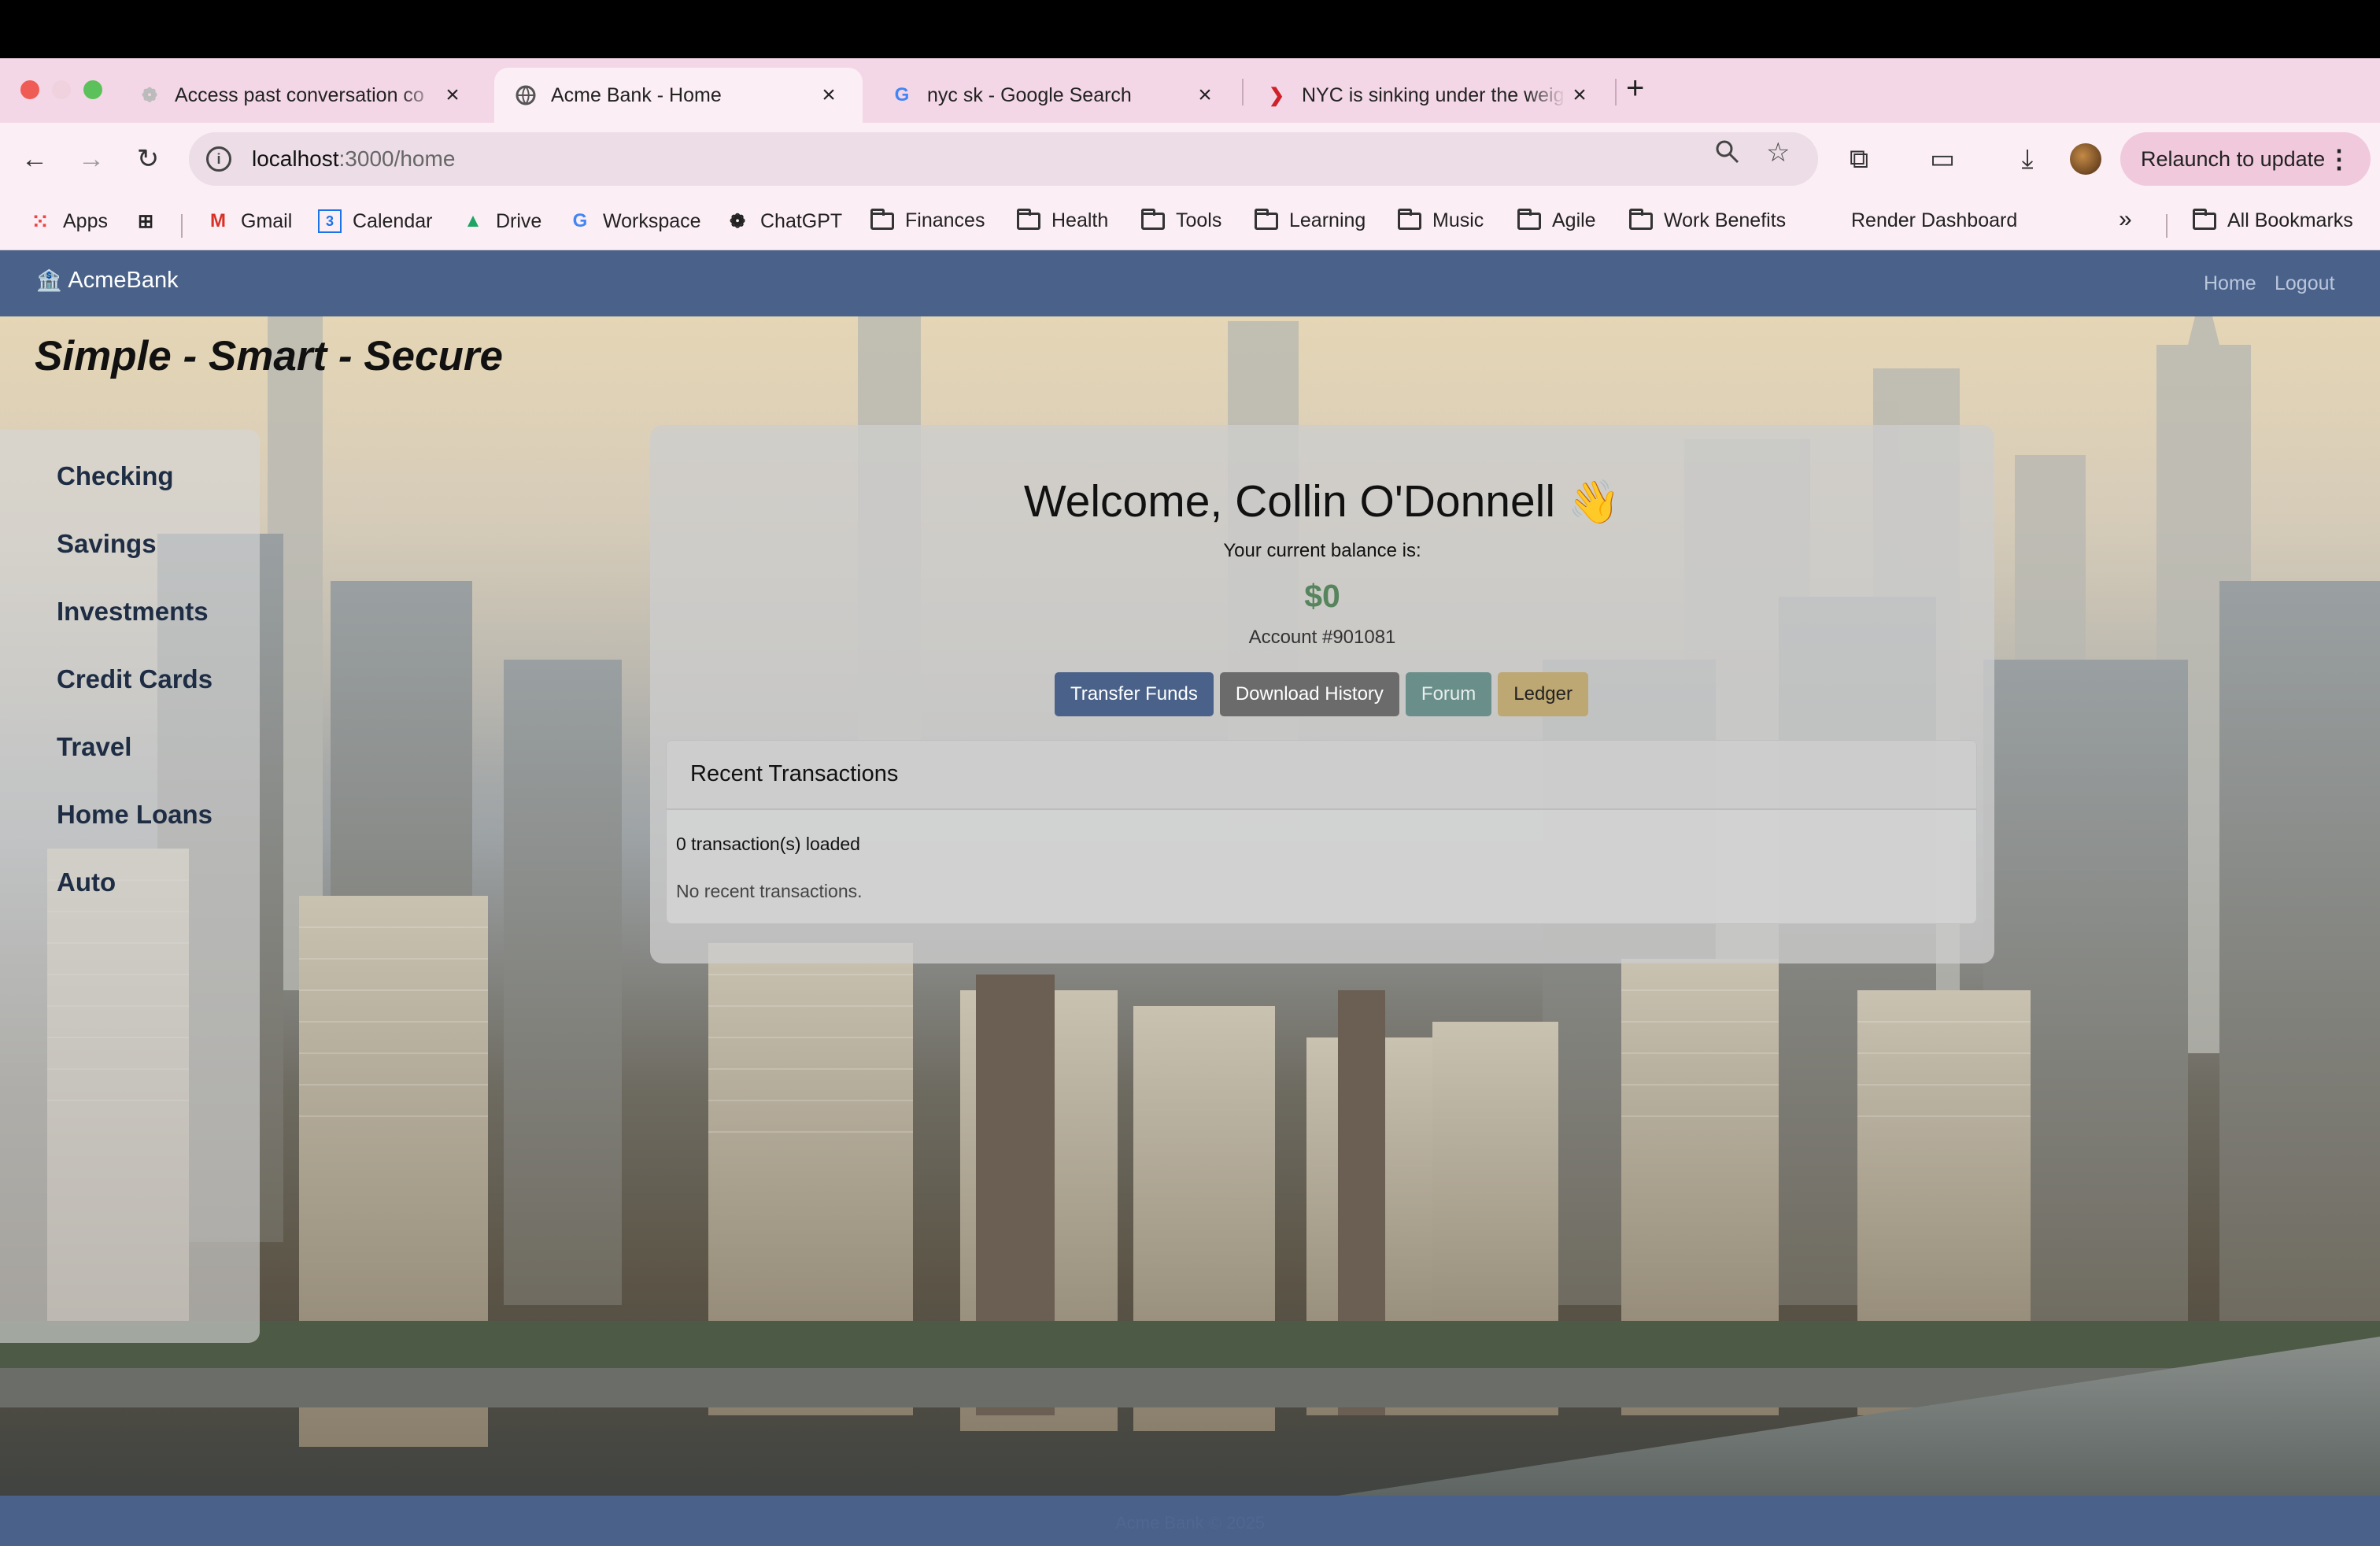  What do you see at coordinates (678, 96) in the screenshot?
I see `tab-acme-bank: Acme Bank - Home ×` at bounding box center [678, 96].